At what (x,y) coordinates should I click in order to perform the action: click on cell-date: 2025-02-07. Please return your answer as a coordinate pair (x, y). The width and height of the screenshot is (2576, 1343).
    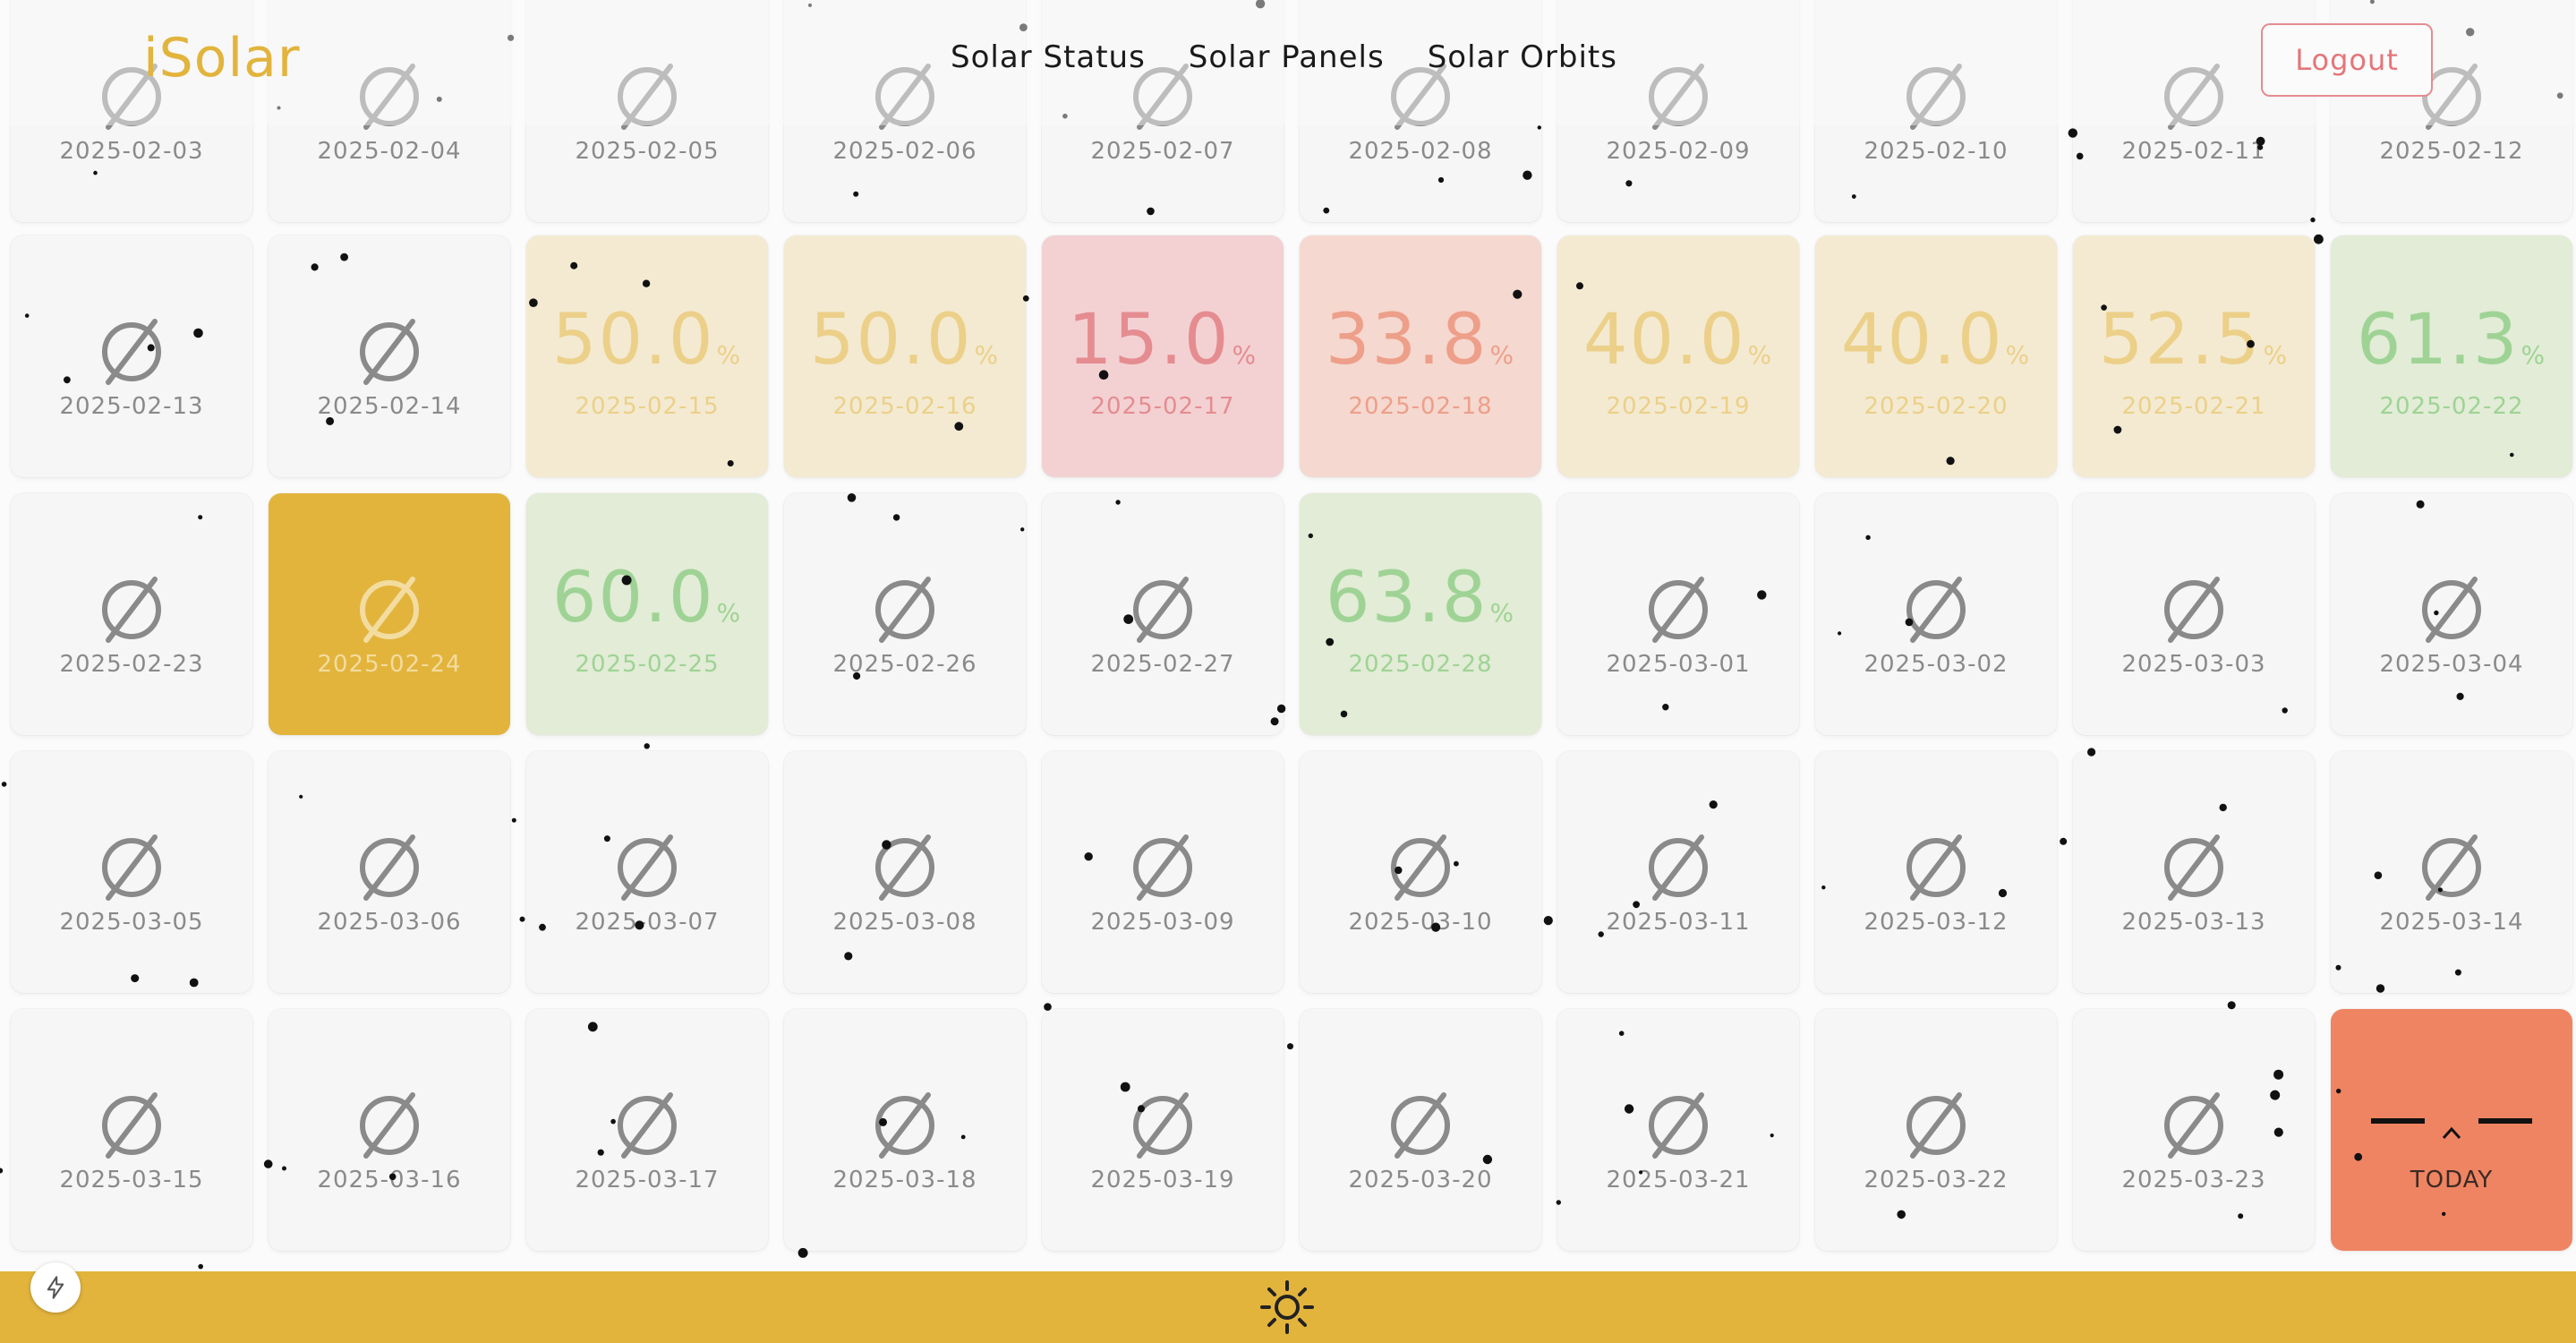
    Looking at the image, I should click on (1162, 151).